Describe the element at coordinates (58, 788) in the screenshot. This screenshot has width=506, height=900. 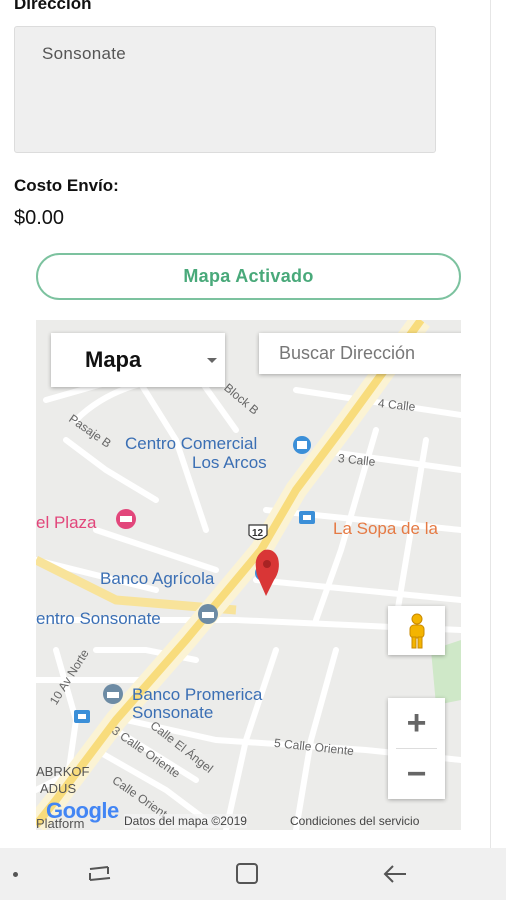
I see `map-label-adus: ADUS` at that location.